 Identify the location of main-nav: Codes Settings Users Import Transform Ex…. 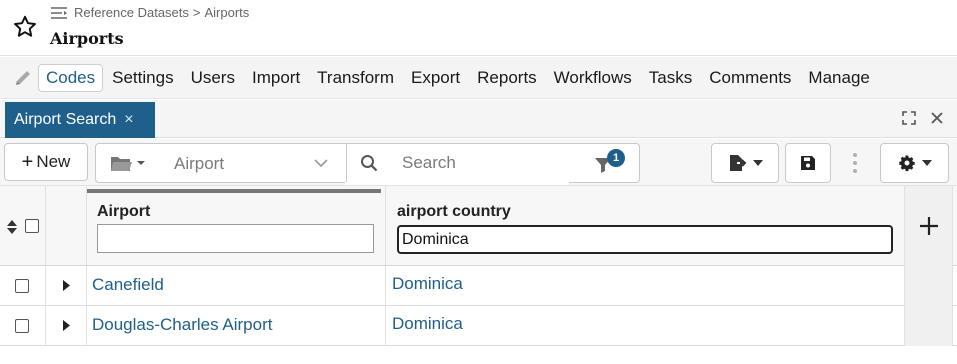
(478, 78).